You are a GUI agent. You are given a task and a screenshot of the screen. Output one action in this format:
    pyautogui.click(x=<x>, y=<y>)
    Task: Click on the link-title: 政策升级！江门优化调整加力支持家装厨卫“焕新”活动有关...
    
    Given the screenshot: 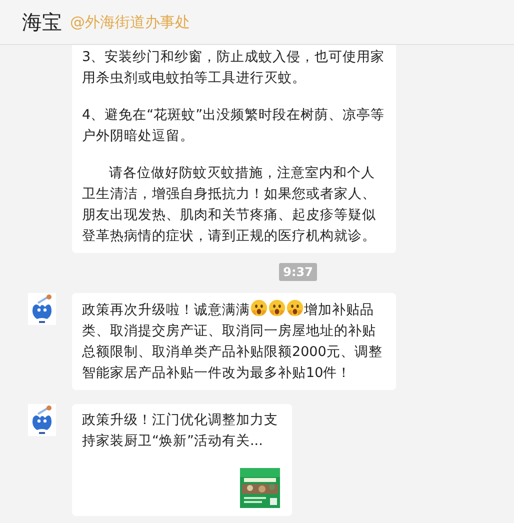 What is the action you would take?
    pyautogui.click(x=180, y=431)
    